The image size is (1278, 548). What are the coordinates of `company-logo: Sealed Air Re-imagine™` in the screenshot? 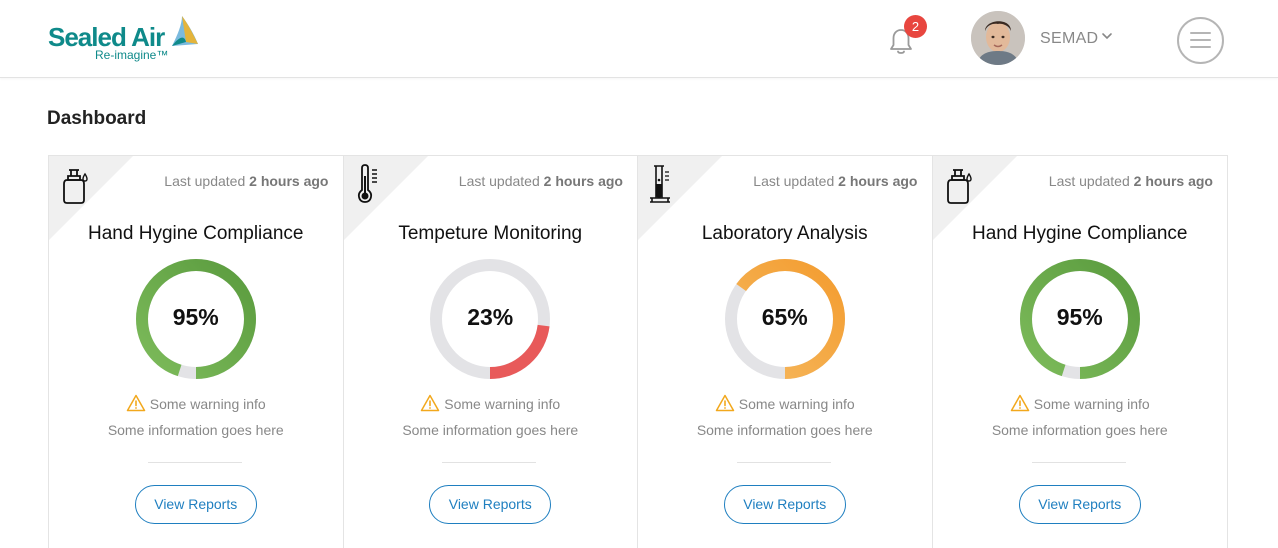 It's located at (125, 37).